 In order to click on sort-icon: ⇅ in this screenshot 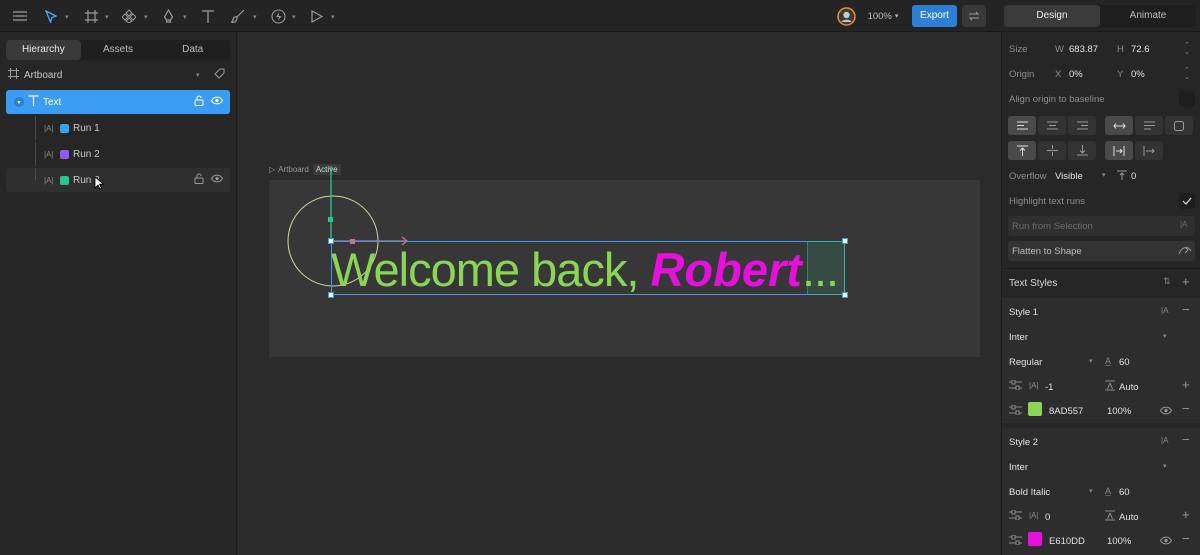, I will do `click(1167, 281)`.